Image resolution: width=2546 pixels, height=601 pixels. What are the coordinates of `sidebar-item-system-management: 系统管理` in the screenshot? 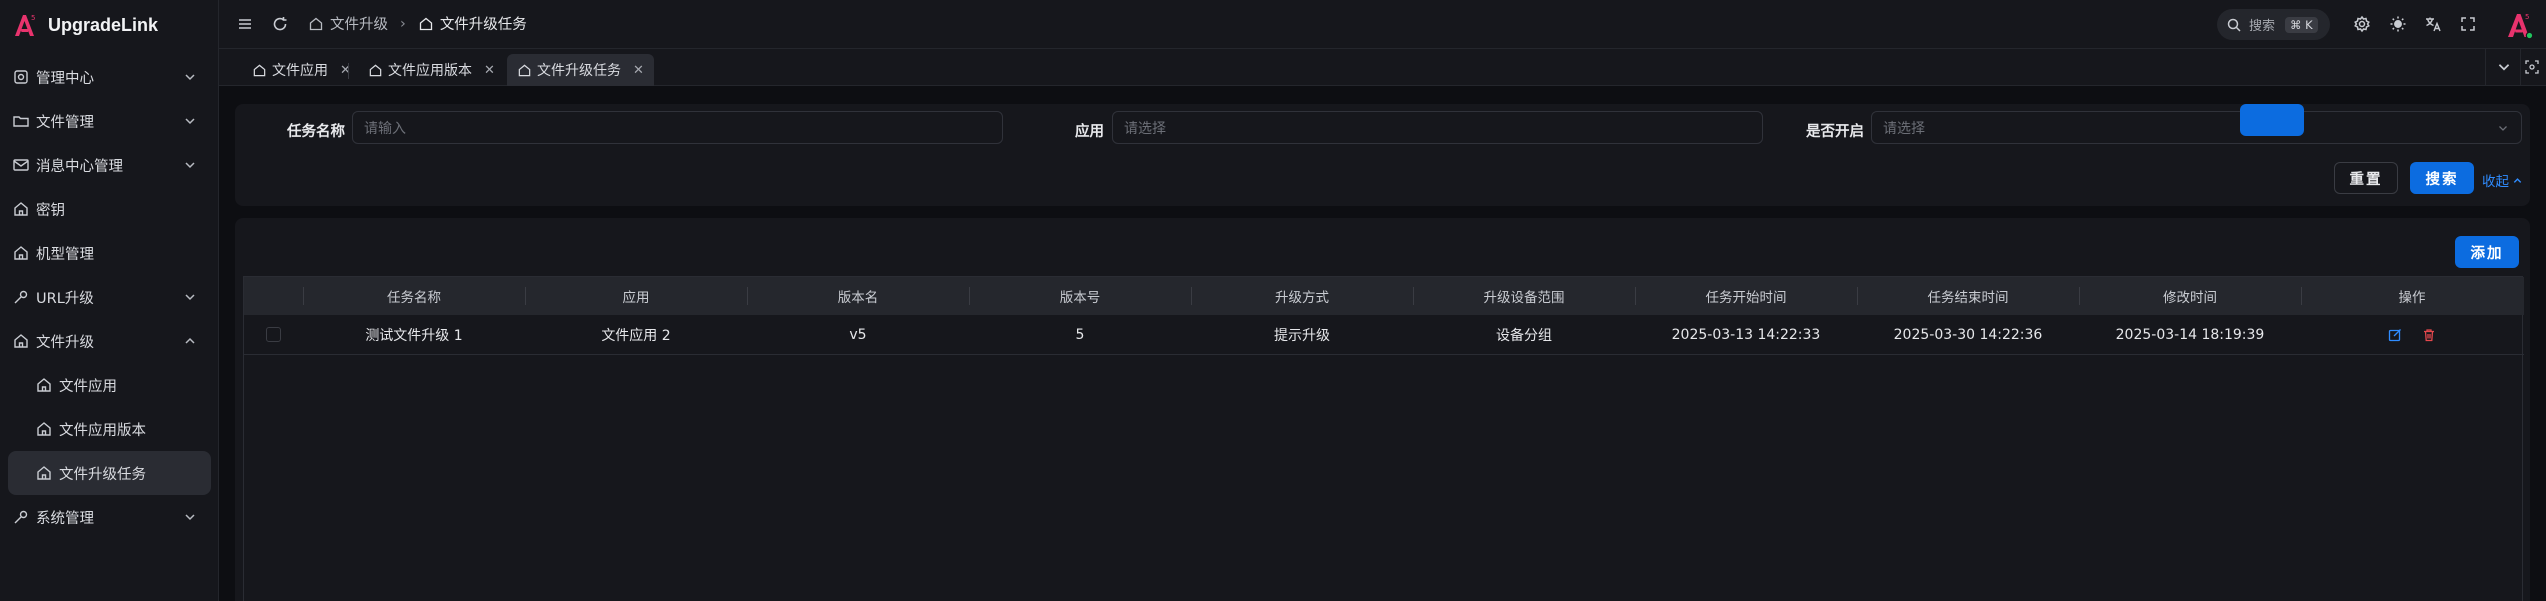 It's located at (109, 517).